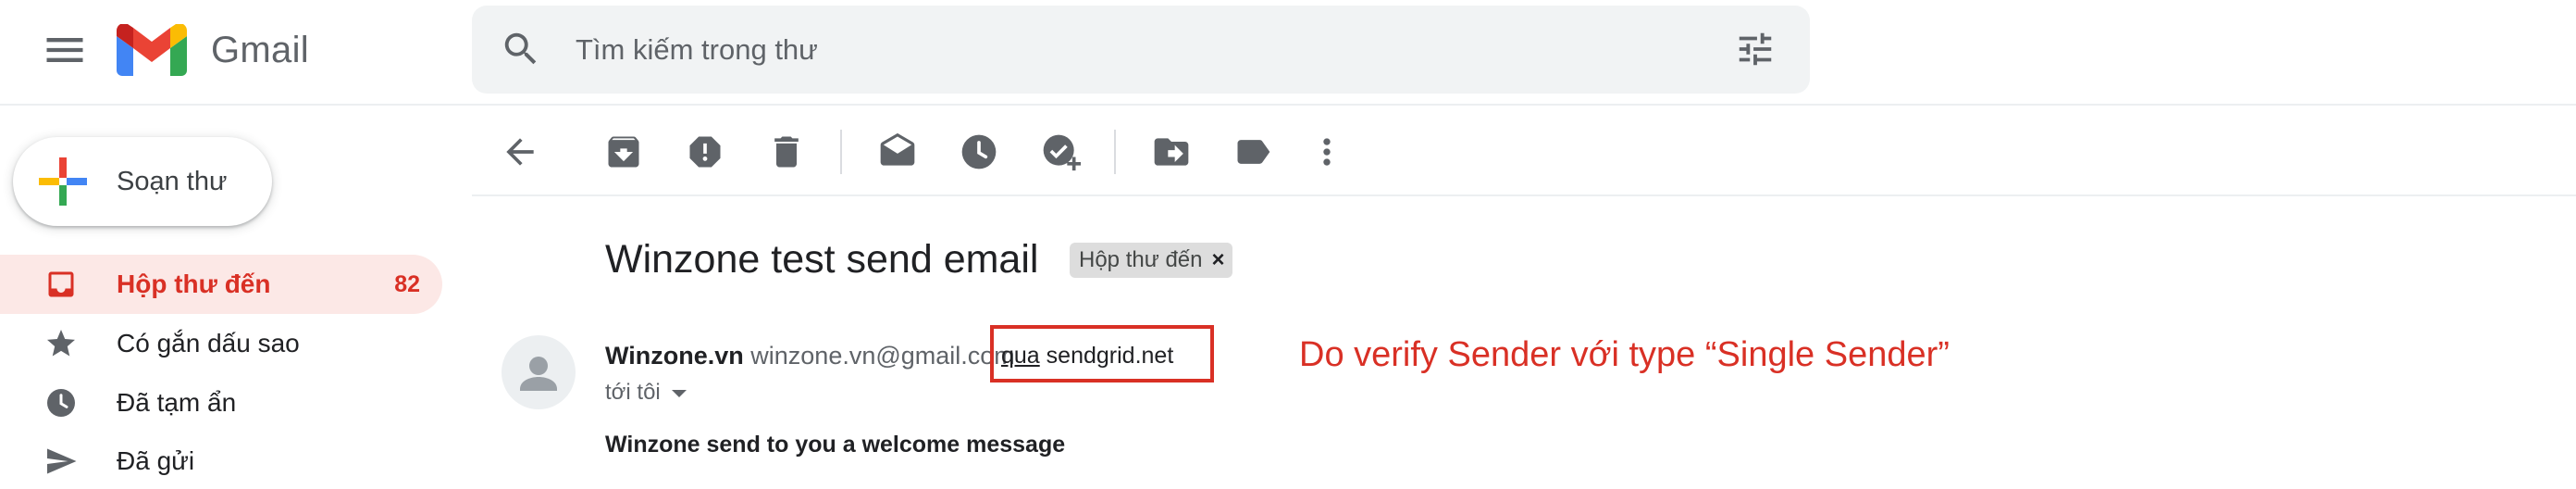 The width and height of the screenshot is (2576, 489). What do you see at coordinates (173, 181) in the screenshot?
I see `compose-label: Soạn thư` at bounding box center [173, 181].